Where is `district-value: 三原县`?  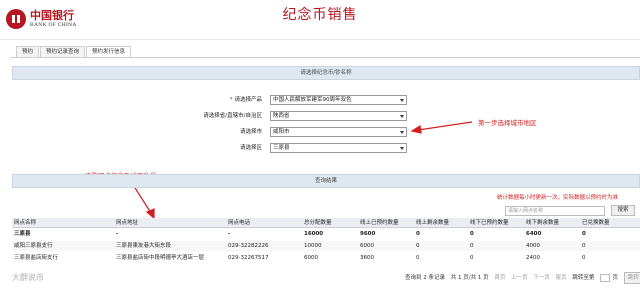 district-value: 三原县 is located at coordinates (281, 148).